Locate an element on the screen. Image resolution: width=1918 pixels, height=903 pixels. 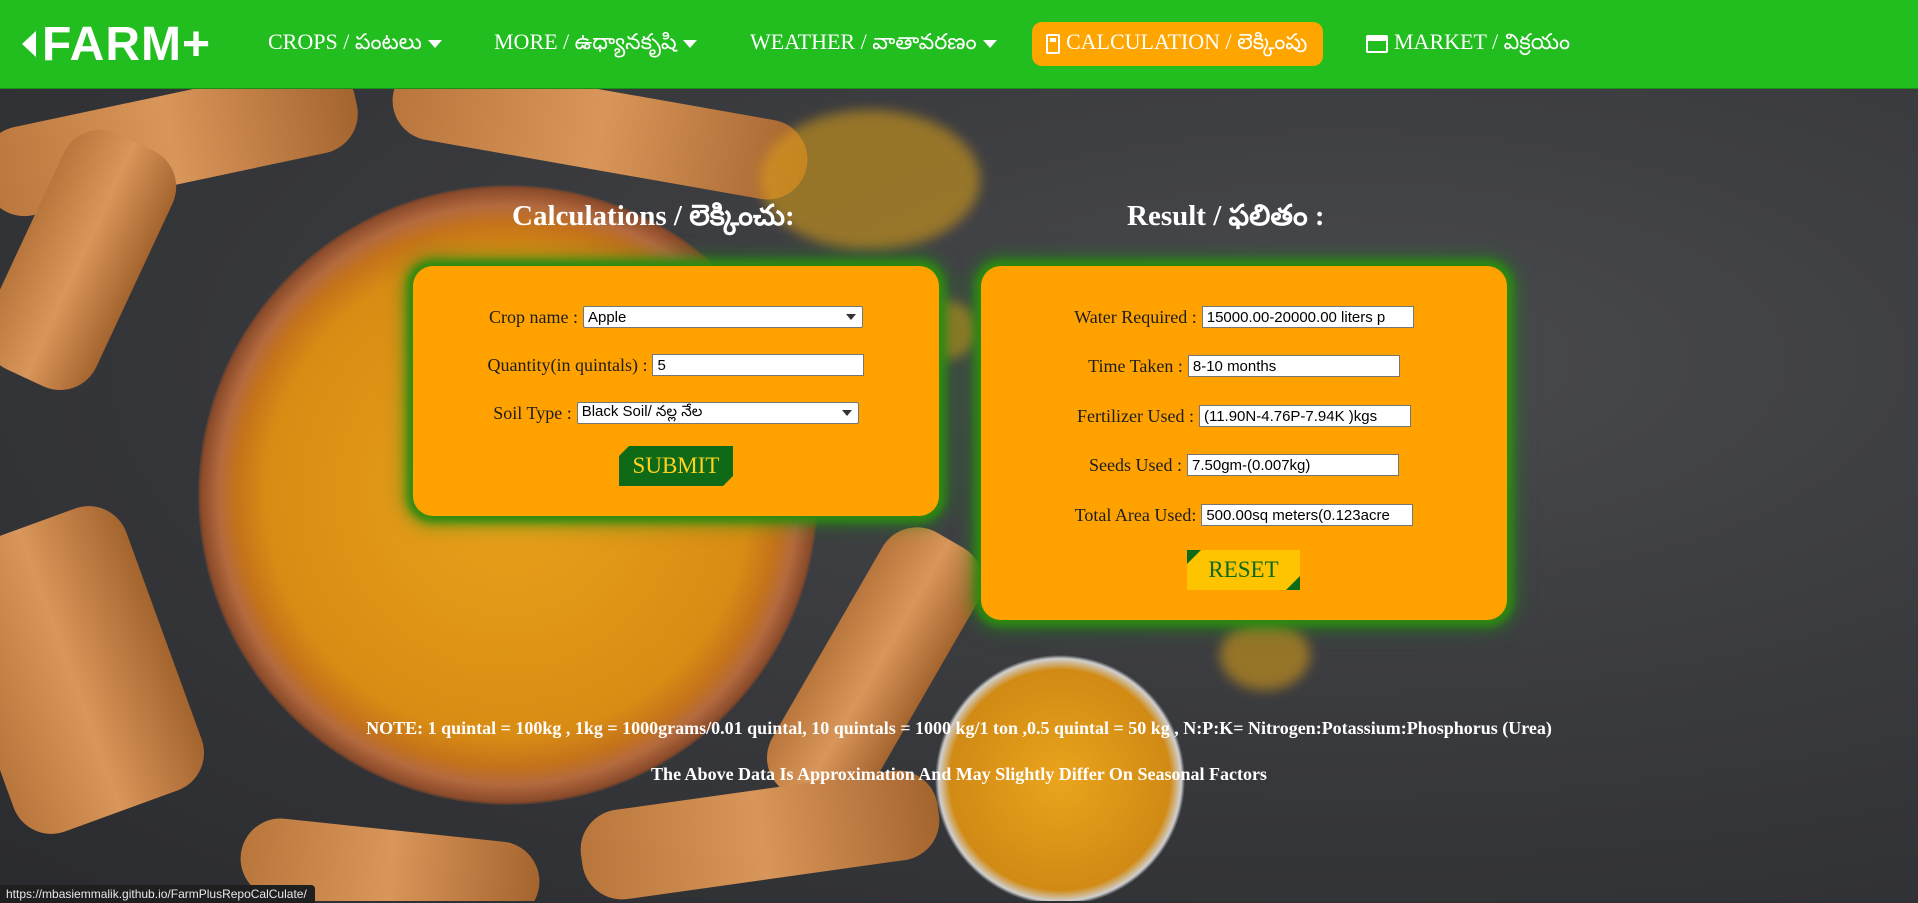
crop-select: Apple is located at coordinates (722, 317).